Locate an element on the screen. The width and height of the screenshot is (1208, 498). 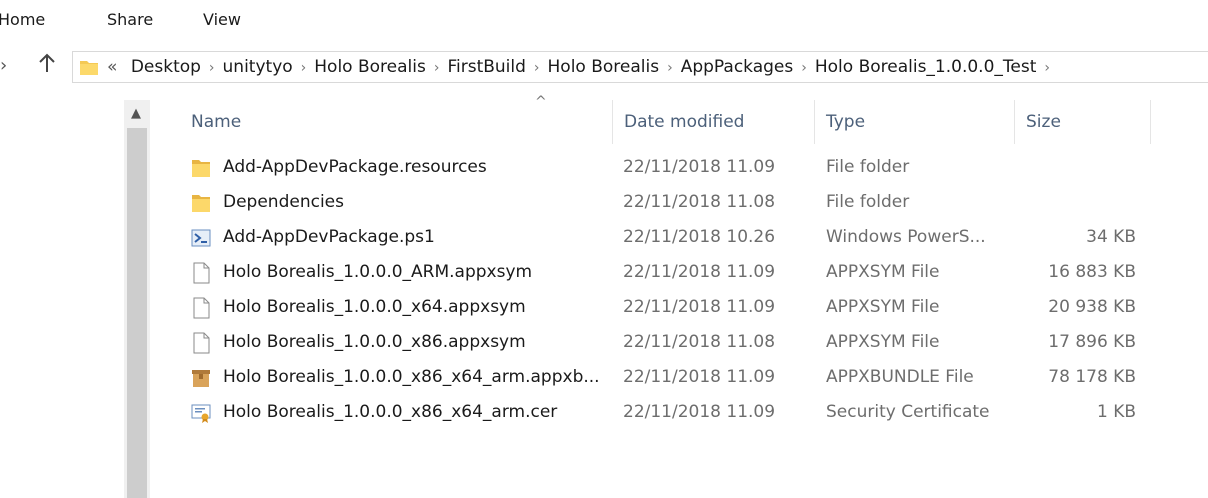
file-name: Holo Borealis_1.0.0.0_x86_x64_arm.cer is located at coordinates (390, 412).